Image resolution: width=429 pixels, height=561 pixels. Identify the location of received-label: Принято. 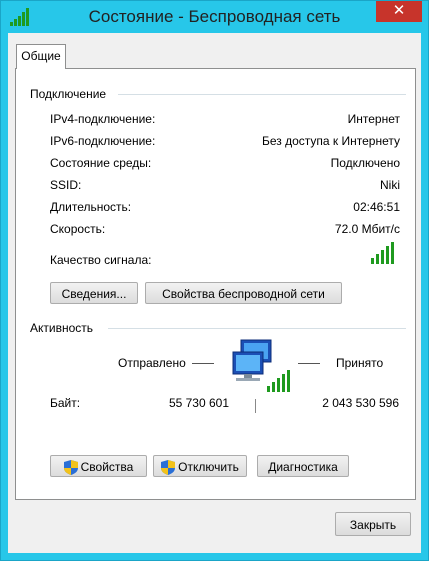
(360, 363).